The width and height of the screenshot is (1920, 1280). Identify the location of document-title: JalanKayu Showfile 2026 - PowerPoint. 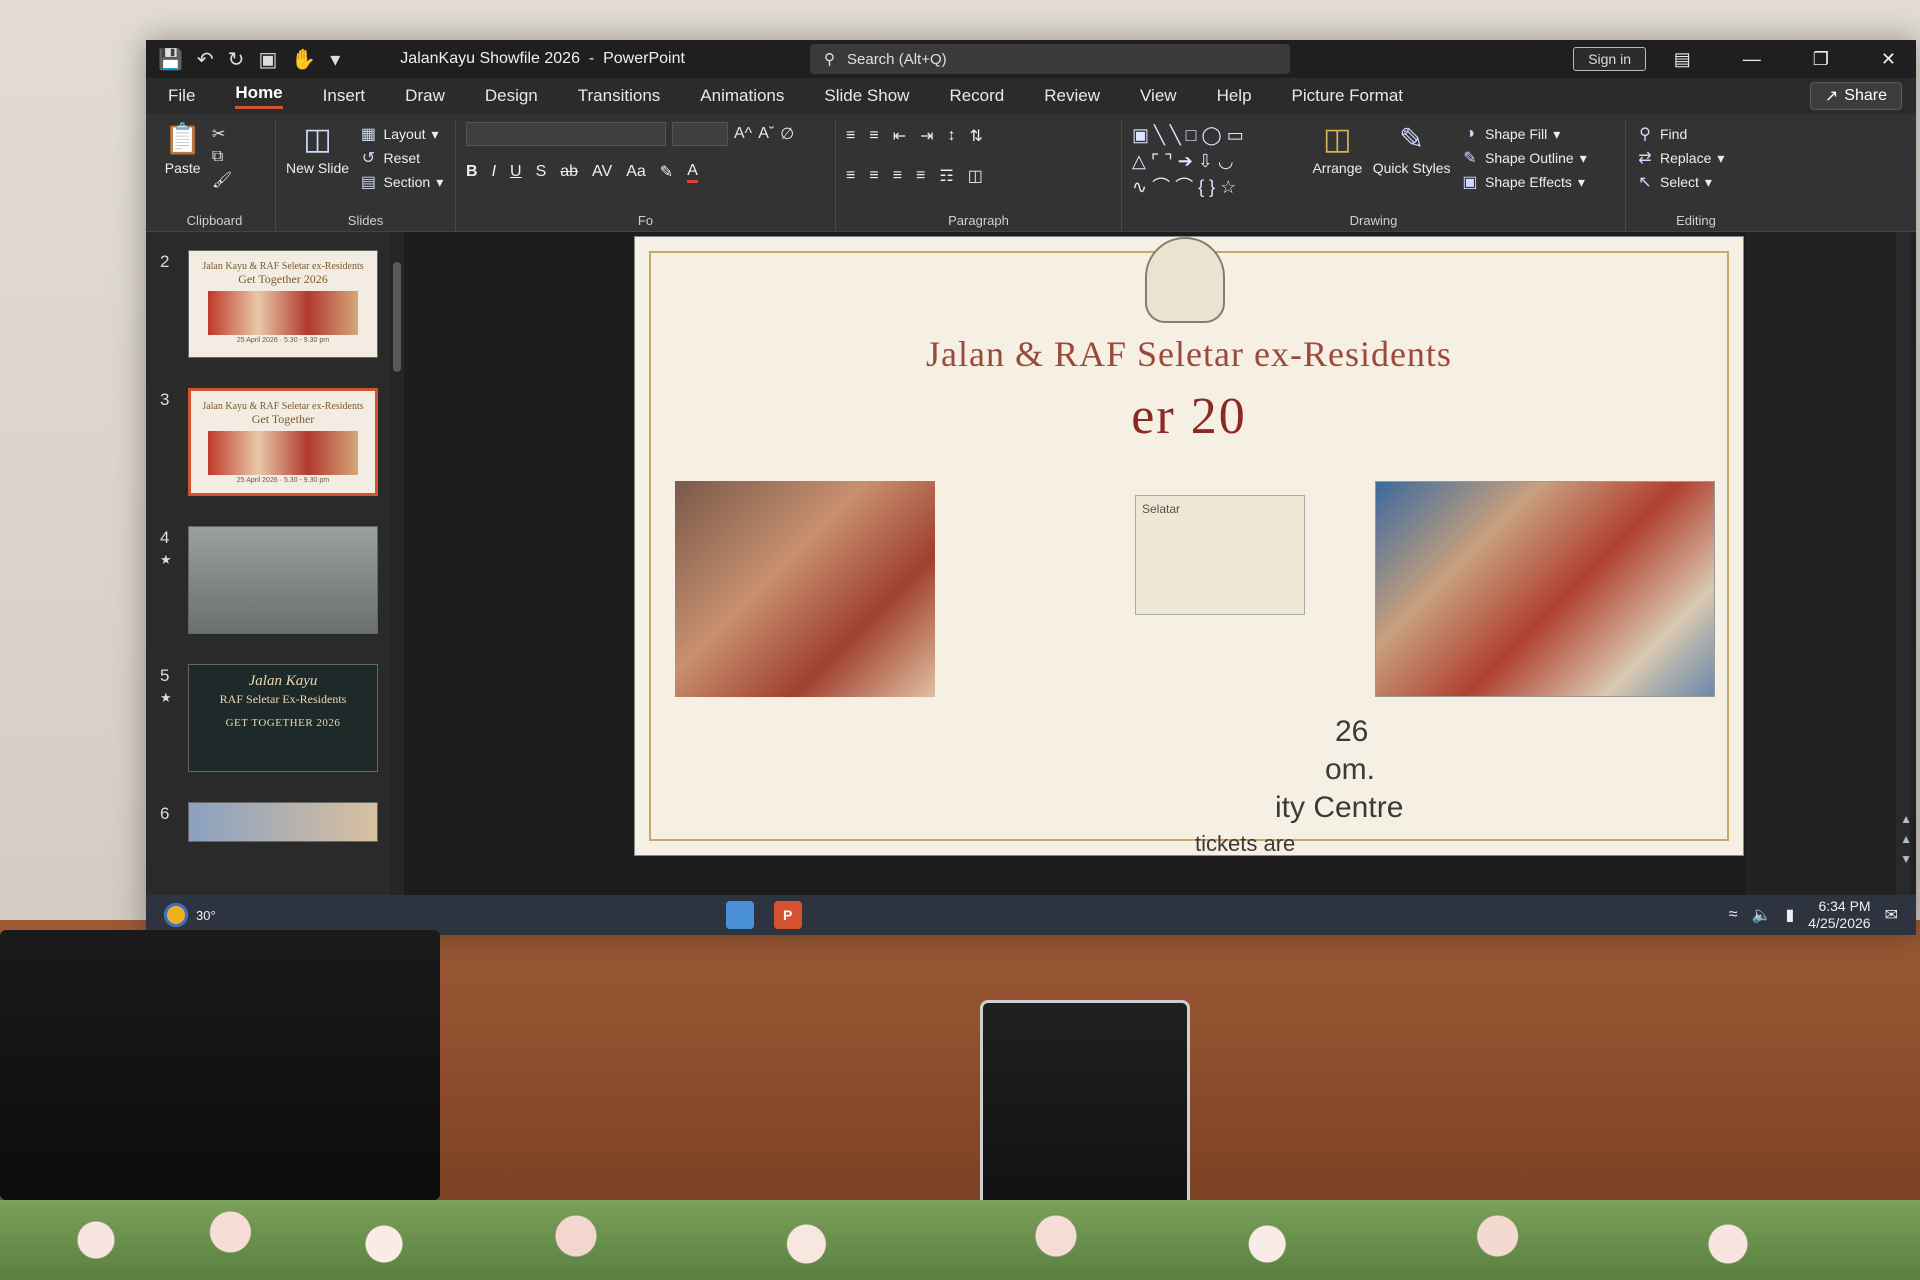
(542, 58).